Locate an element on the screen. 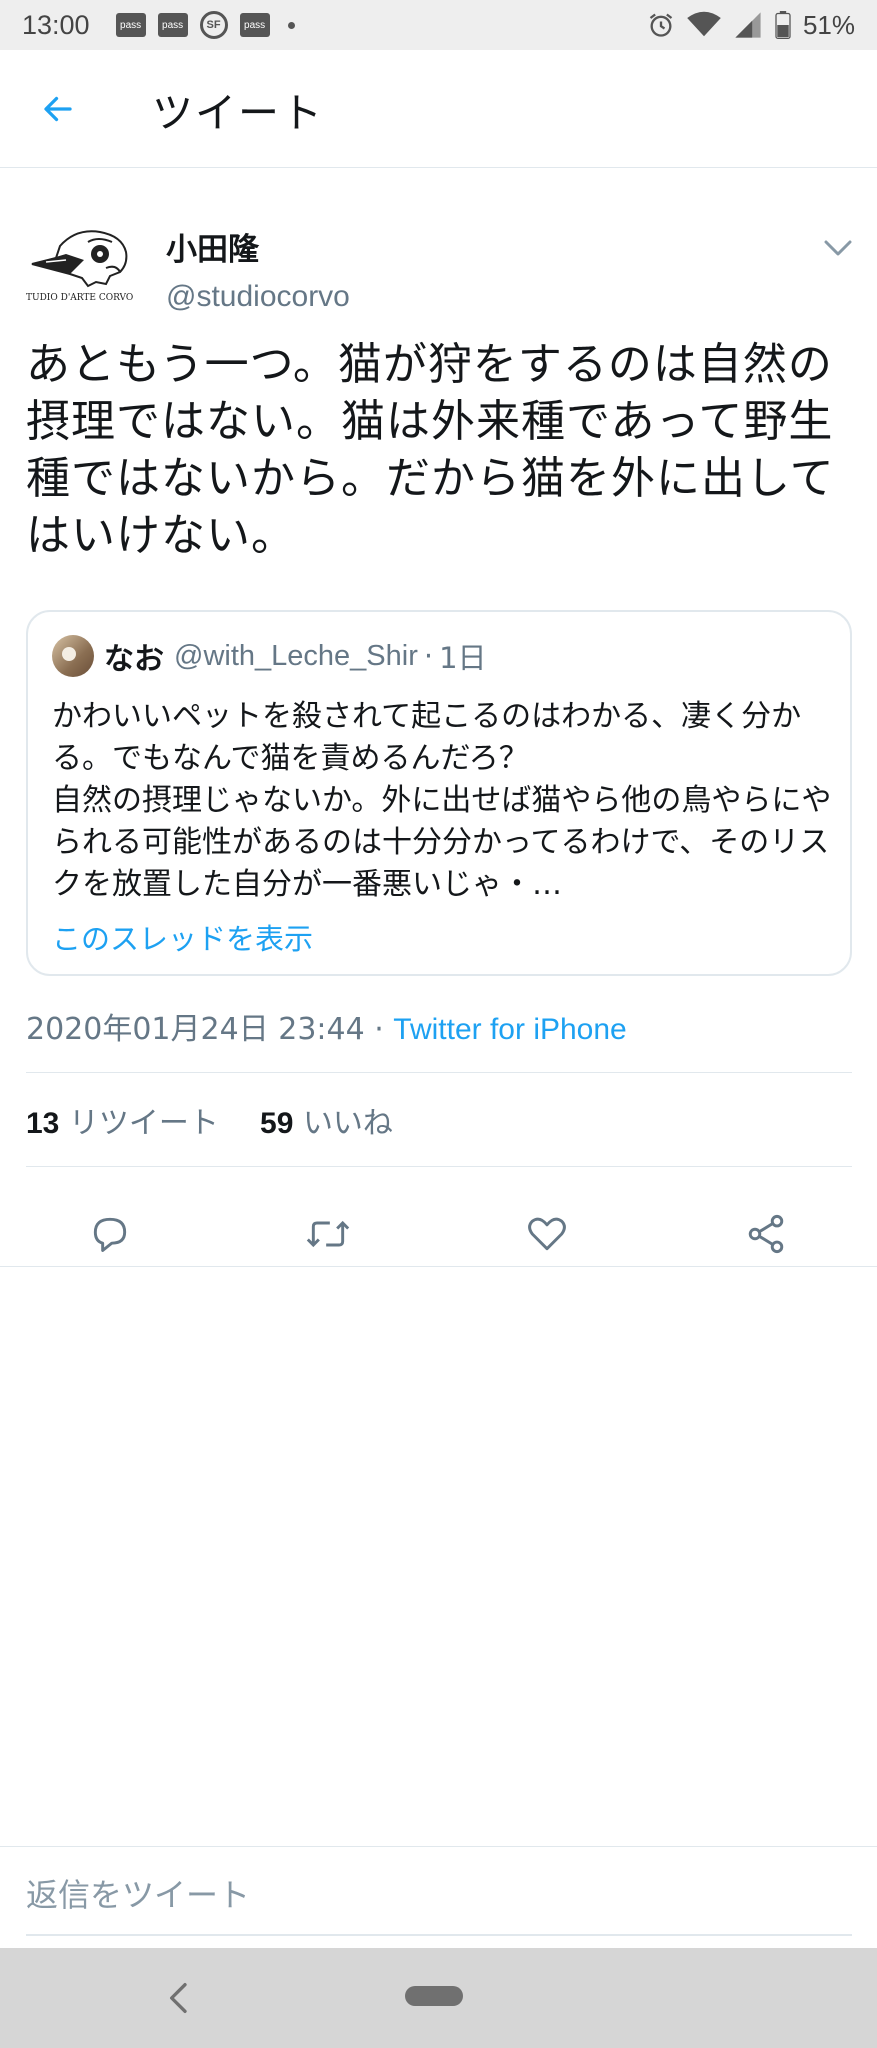 The image size is (877, 2048). tweet-meta: 2020年01月24日 23:44 · Twitter for iPhone is located at coordinates (326, 1026).